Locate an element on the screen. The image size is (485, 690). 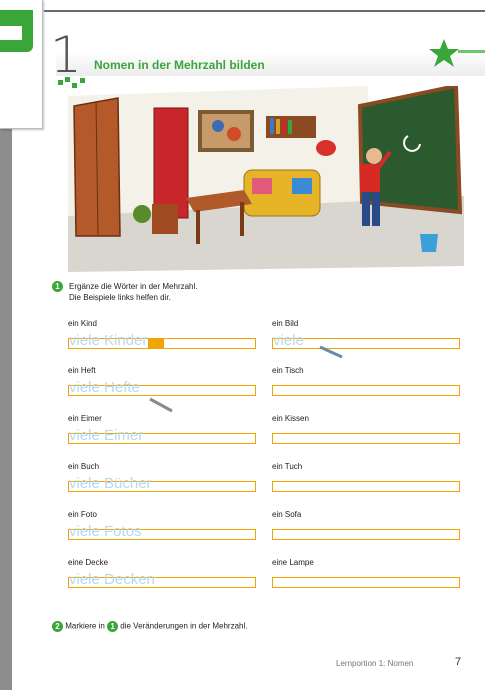
noun-label: ein Buch is located at coordinates (84, 466).